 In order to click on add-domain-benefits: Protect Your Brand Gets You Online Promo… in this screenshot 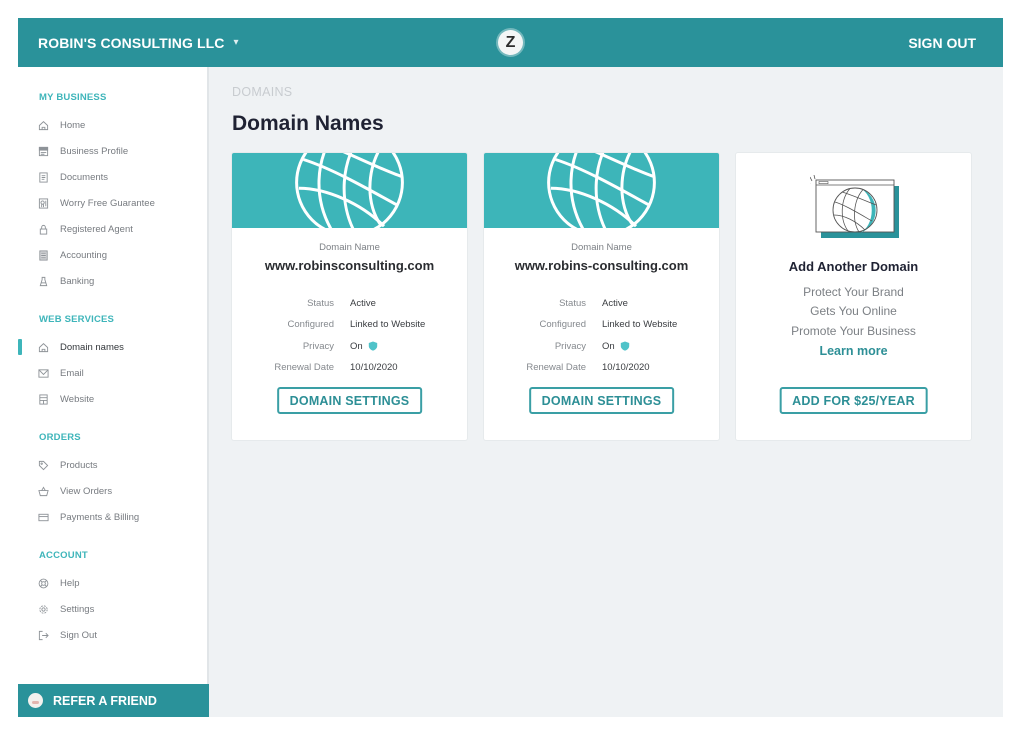, I will do `click(853, 312)`.